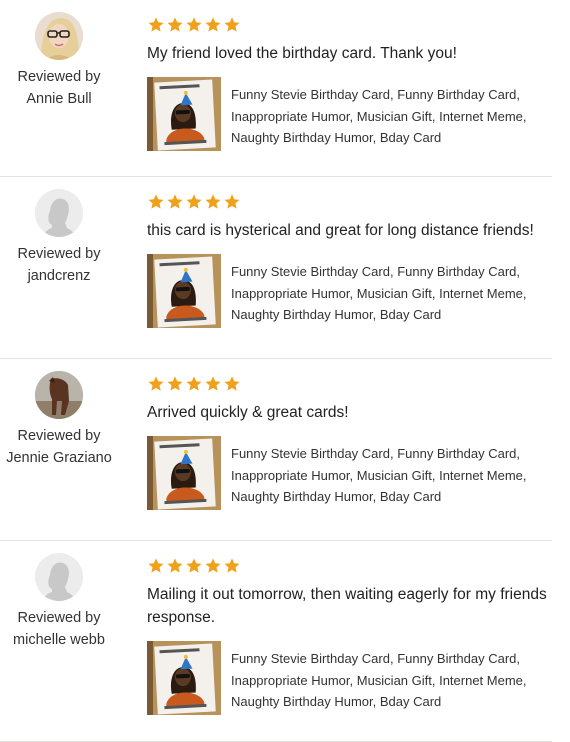  What do you see at coordinates (59, 276) in the screenshot?
I see `reviewer-name: jandcrenz` at bounding box center [59, 276].